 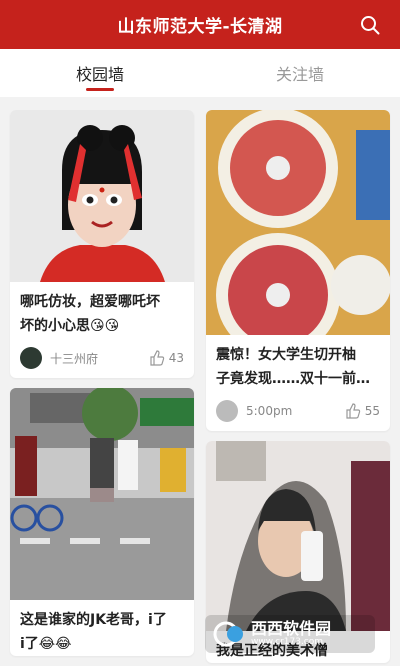 I want to click on watermark-url: www.cr173.com, so click(x=287, y=641).